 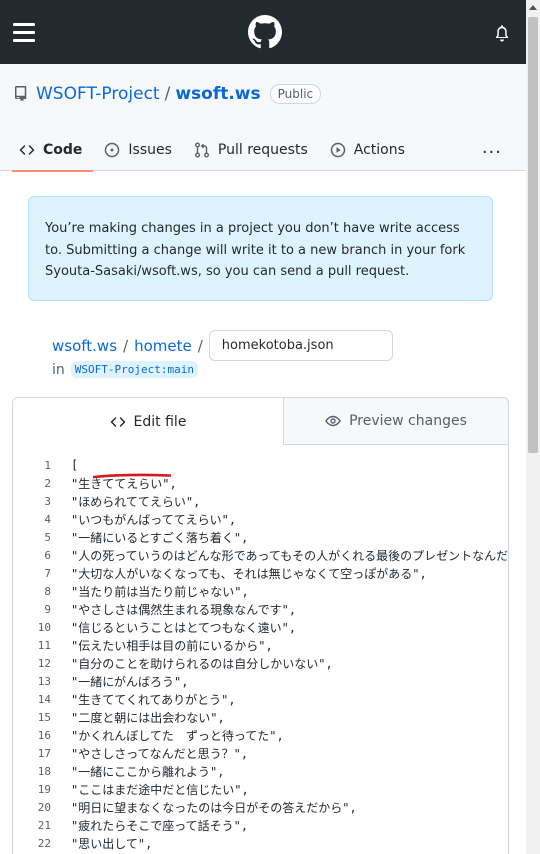 What do you see at coordinates (260, 519) in the screenshot?
I see `code-line: 4 "いつもがんばっててえらい",` at bounding box center [260, 519].